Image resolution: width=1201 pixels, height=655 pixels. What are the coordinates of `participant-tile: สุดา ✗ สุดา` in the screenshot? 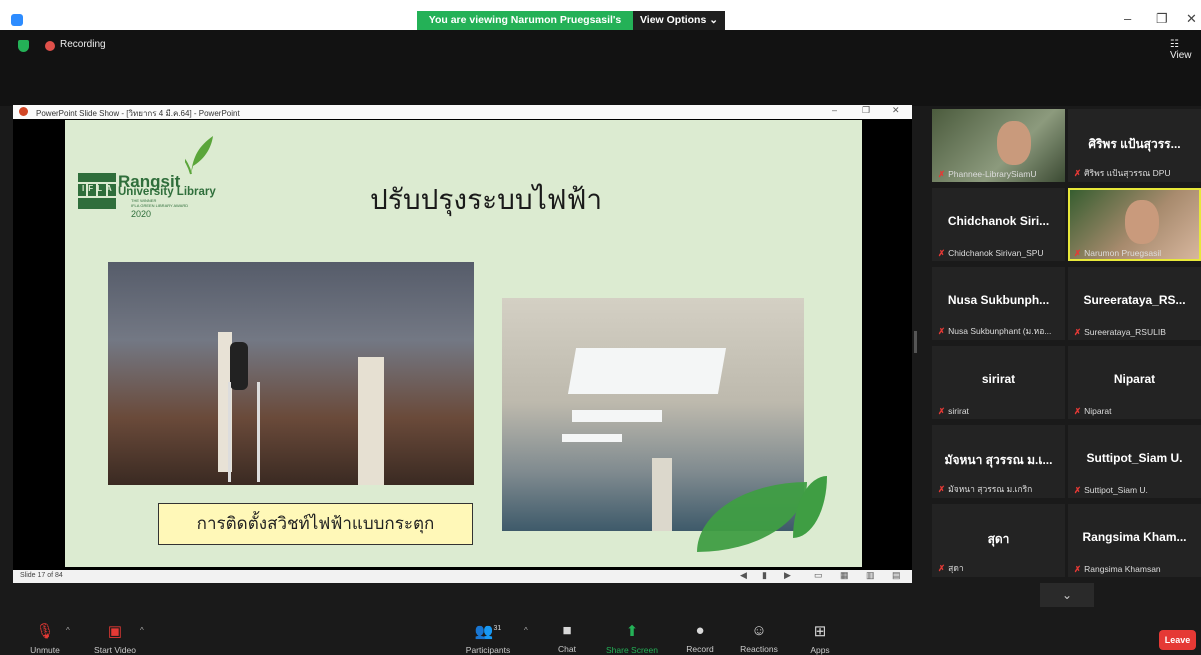 It's located at (998, 540).